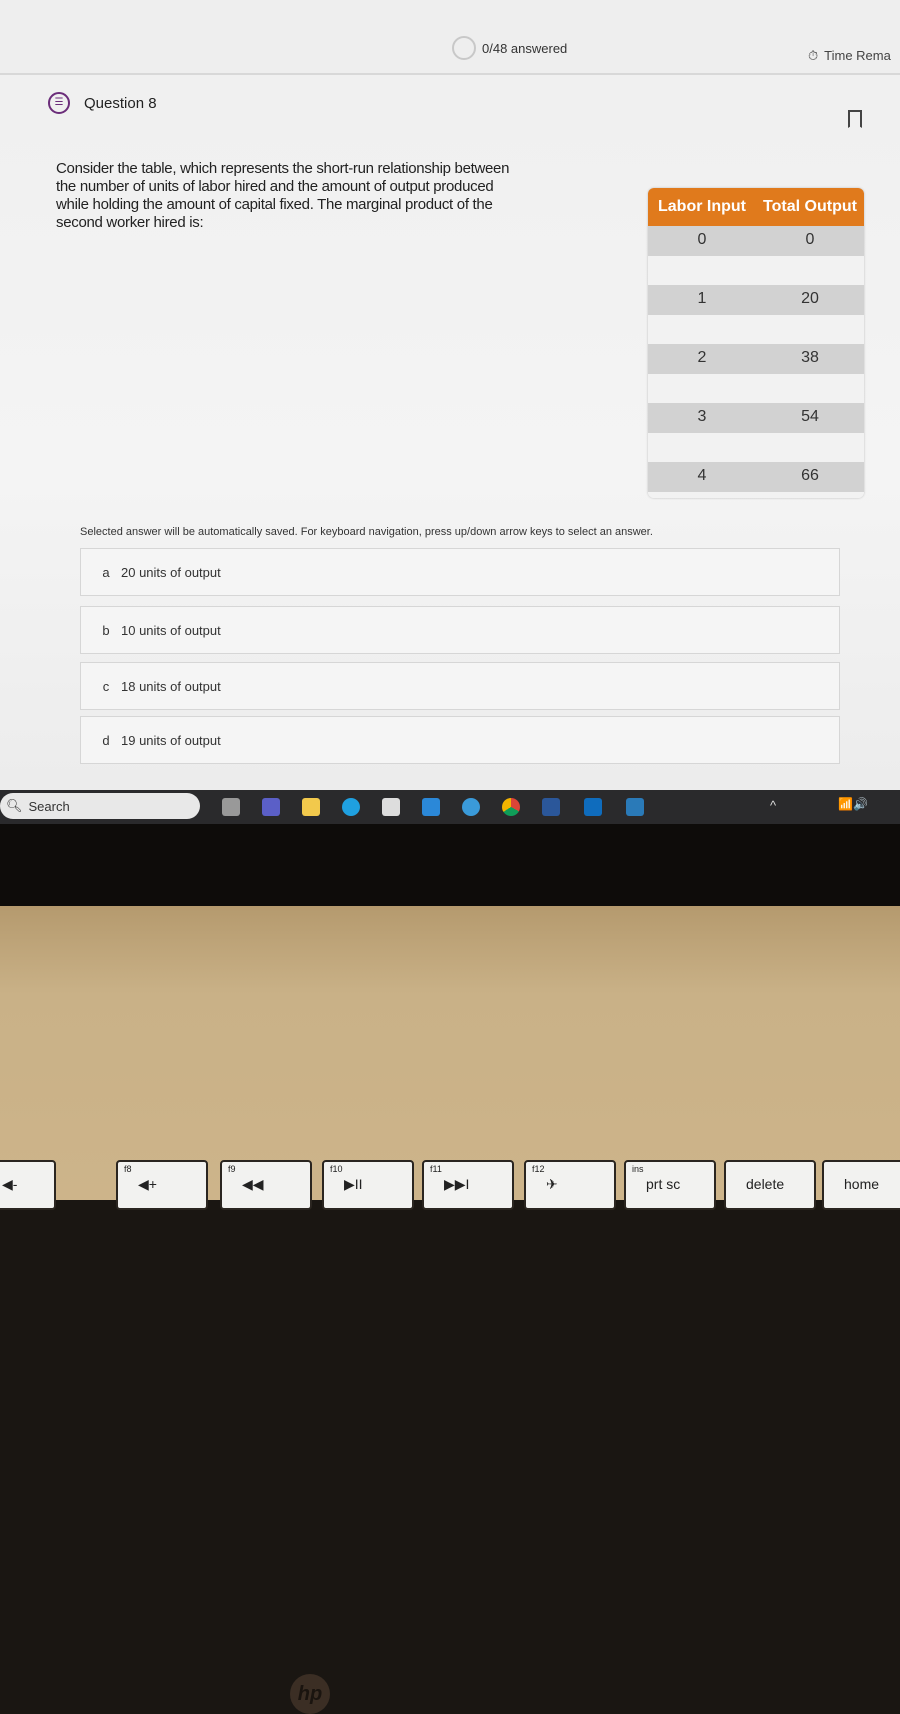  Describe the element at coordinates (773, 805) in the screenshot. I see `chevron-up-icon: ^` at that location.